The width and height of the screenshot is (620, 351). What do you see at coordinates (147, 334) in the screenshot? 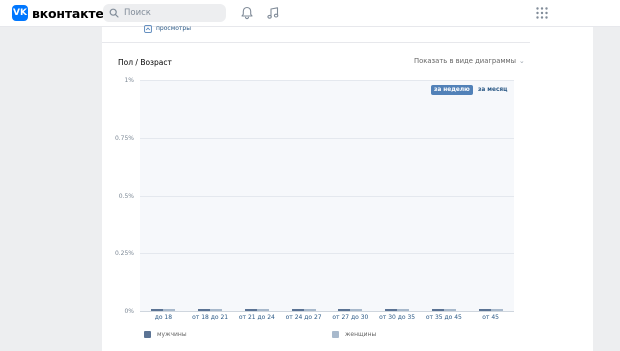
I see `legend-male-swatch` at bounding box center [147, 334].